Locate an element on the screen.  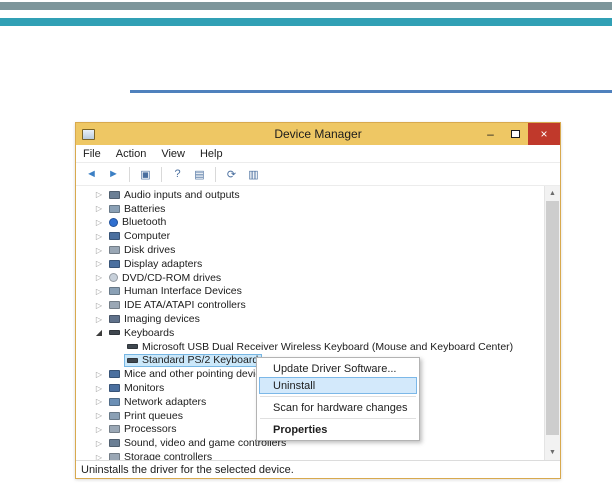
tree-item-keyboards: ◢ Keyboards is located at coordinates (310, 333).